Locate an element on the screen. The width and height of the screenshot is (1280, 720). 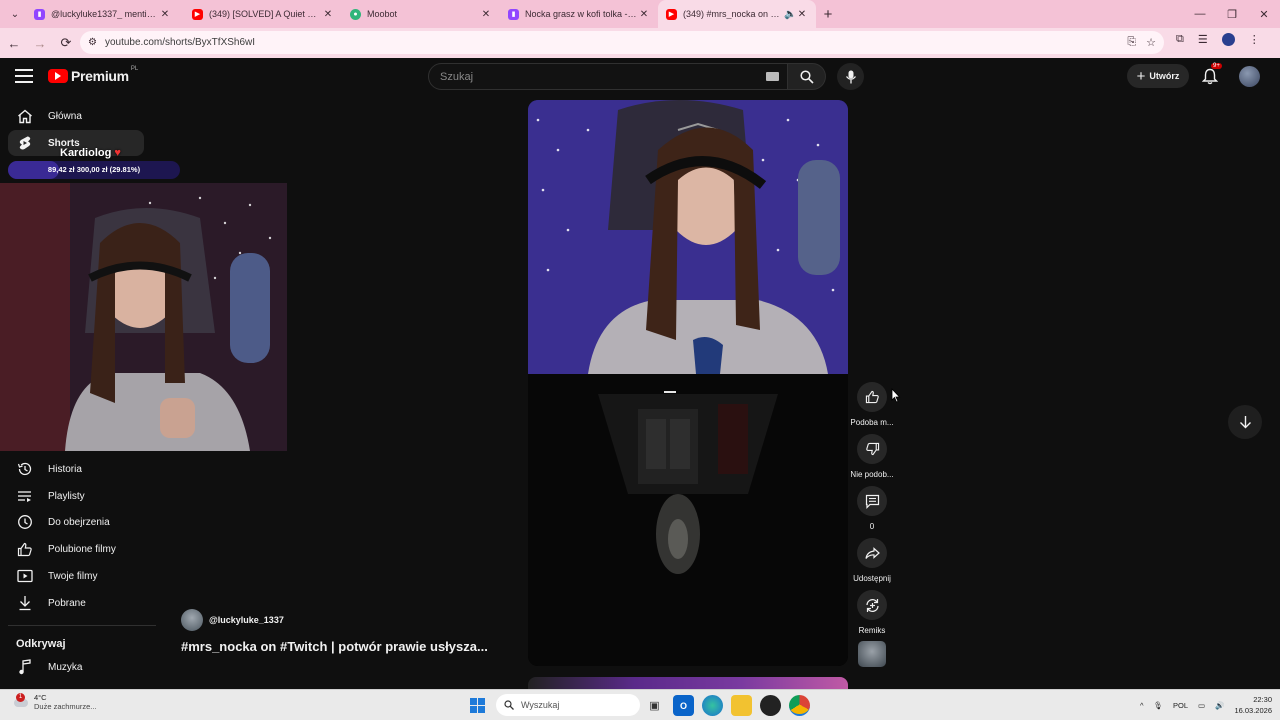
task-view-icon: ▣ is located at coordinates (654, 705).